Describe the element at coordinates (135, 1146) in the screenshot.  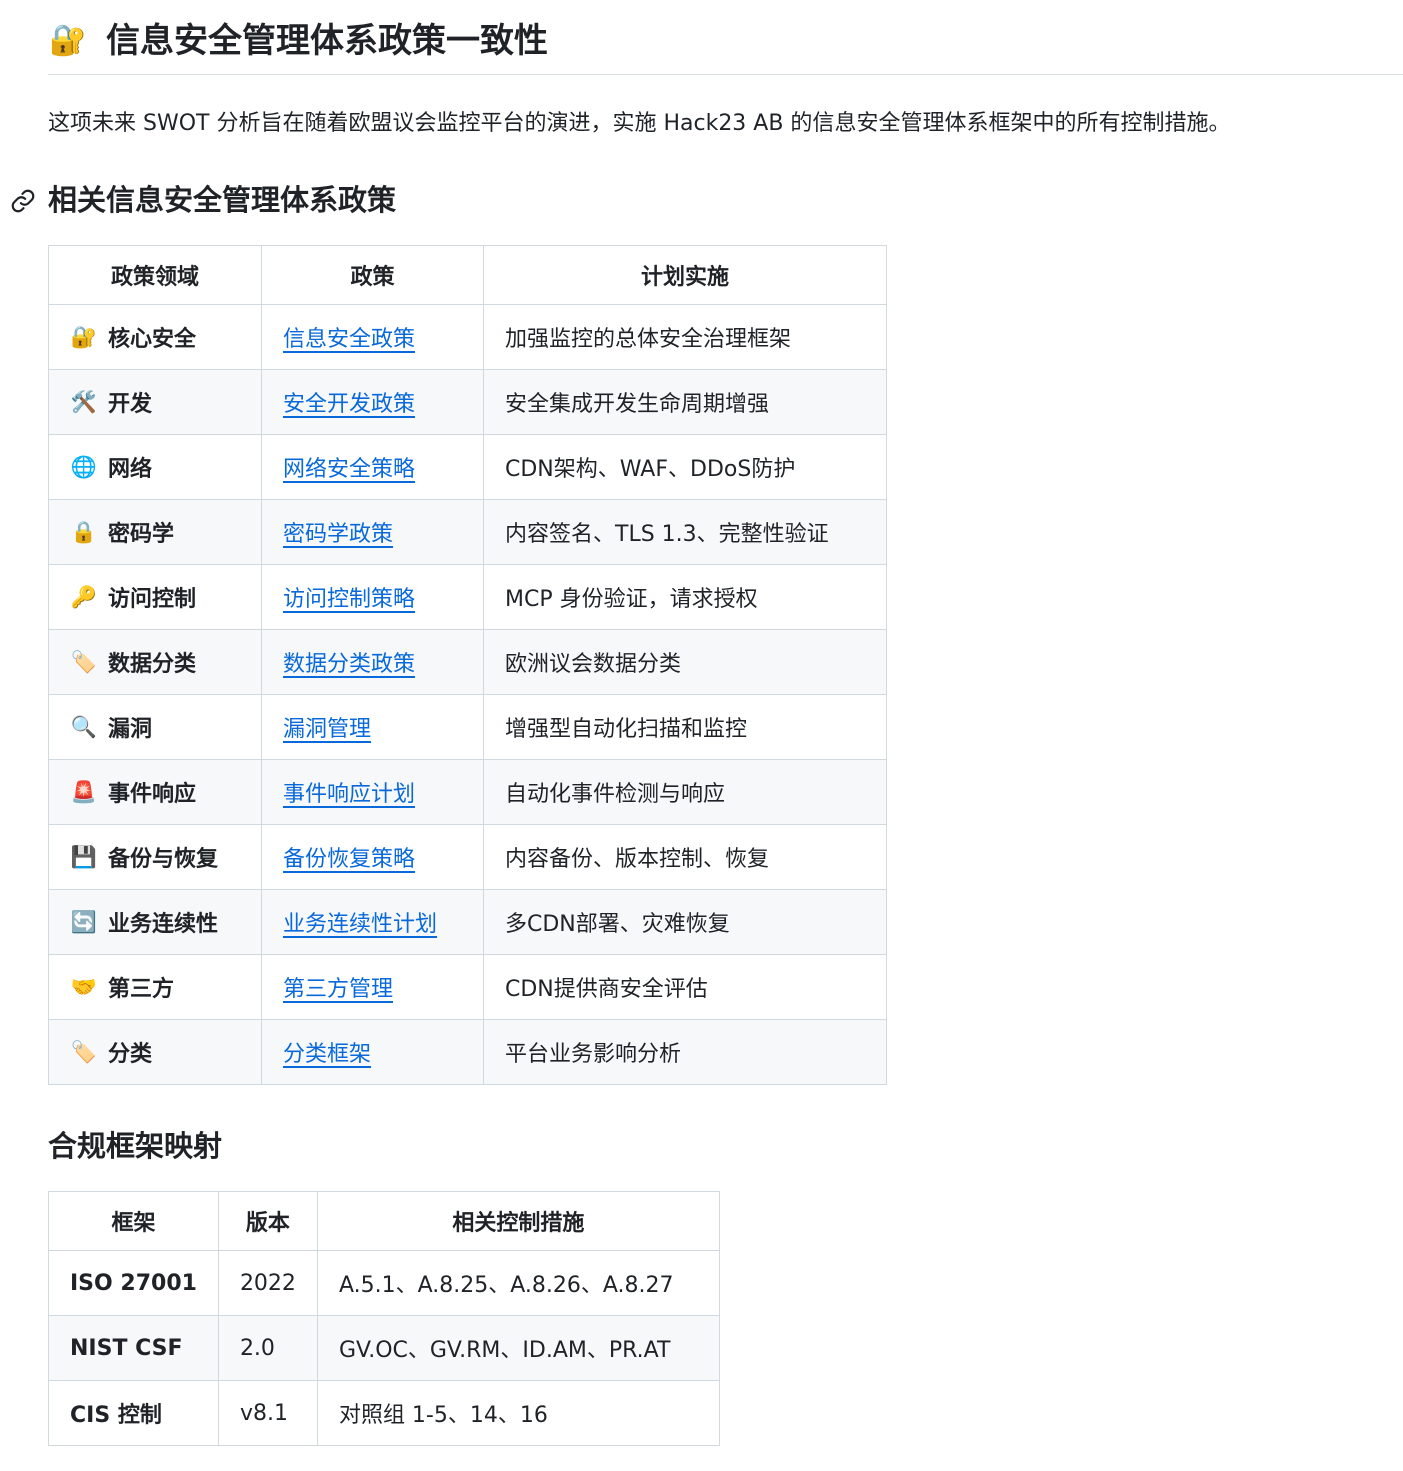
I see `frameworks-heading: 合规框架映射` at that location.